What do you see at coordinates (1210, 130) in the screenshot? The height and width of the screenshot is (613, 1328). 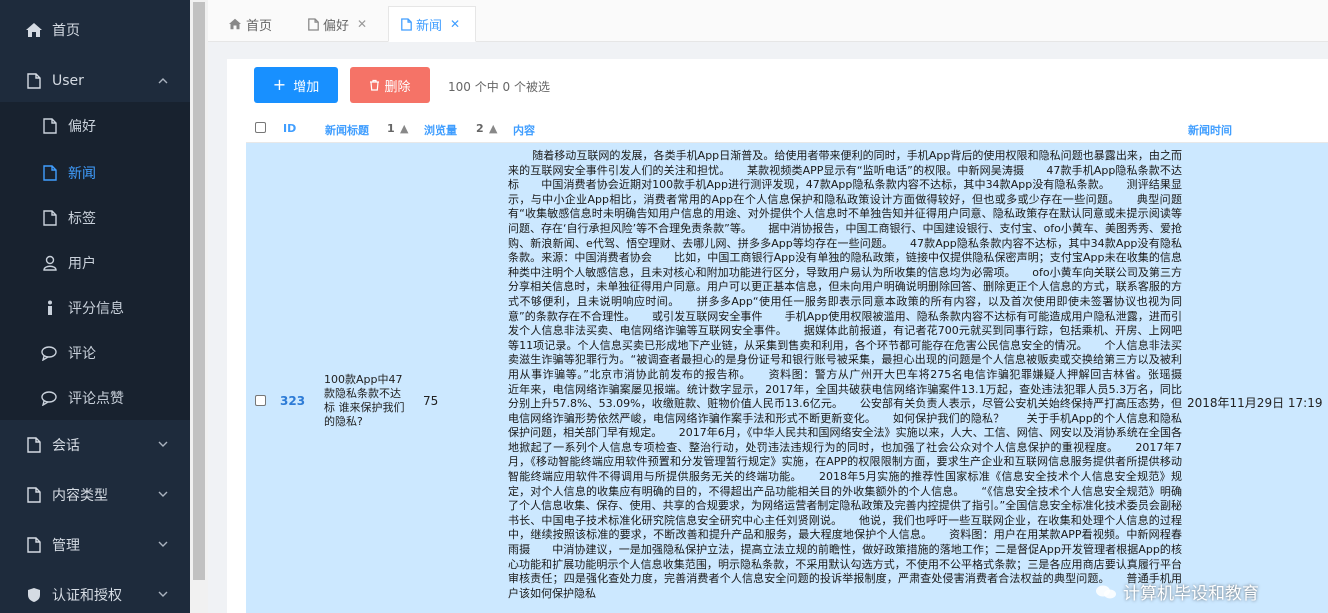 I see `column-time: 新闻时间` at bounding box center [1210, 130].